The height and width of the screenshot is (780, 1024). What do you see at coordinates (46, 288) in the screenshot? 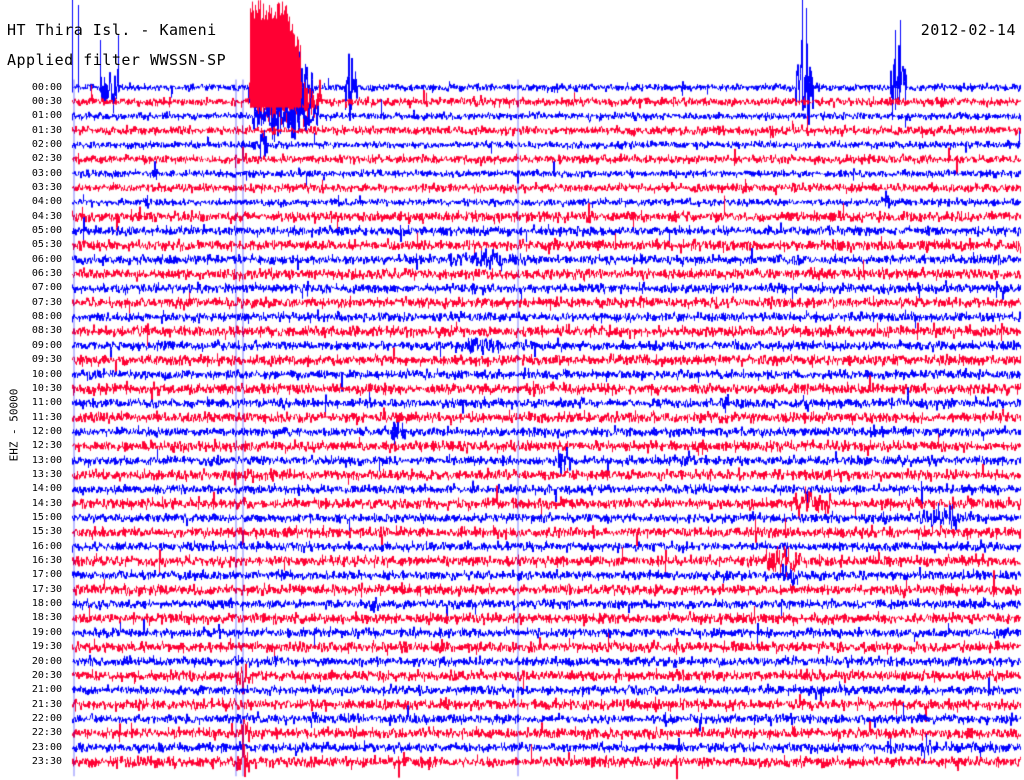
I see `time-tick-label: 07:00` at bounding box center [46, 288].